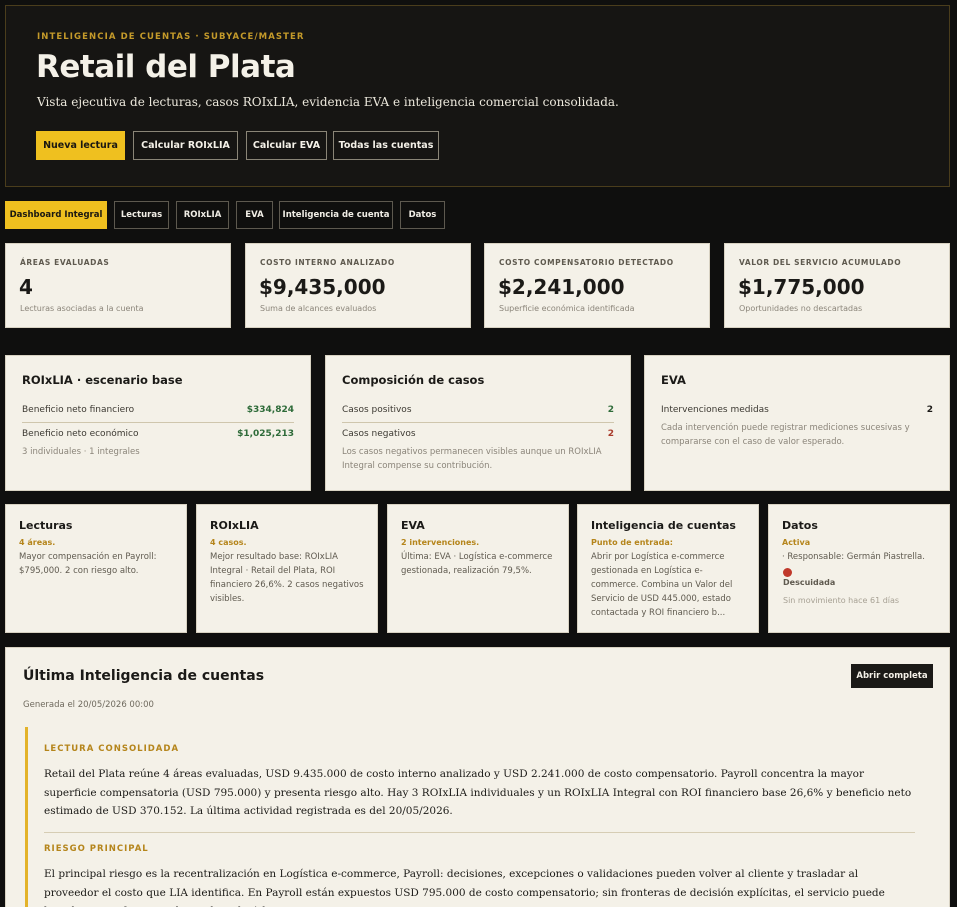  What do you see at coordinates (796, 542) in the screenshot?
I see `account-status-tag: Activa` at bounding box center [796, 542].